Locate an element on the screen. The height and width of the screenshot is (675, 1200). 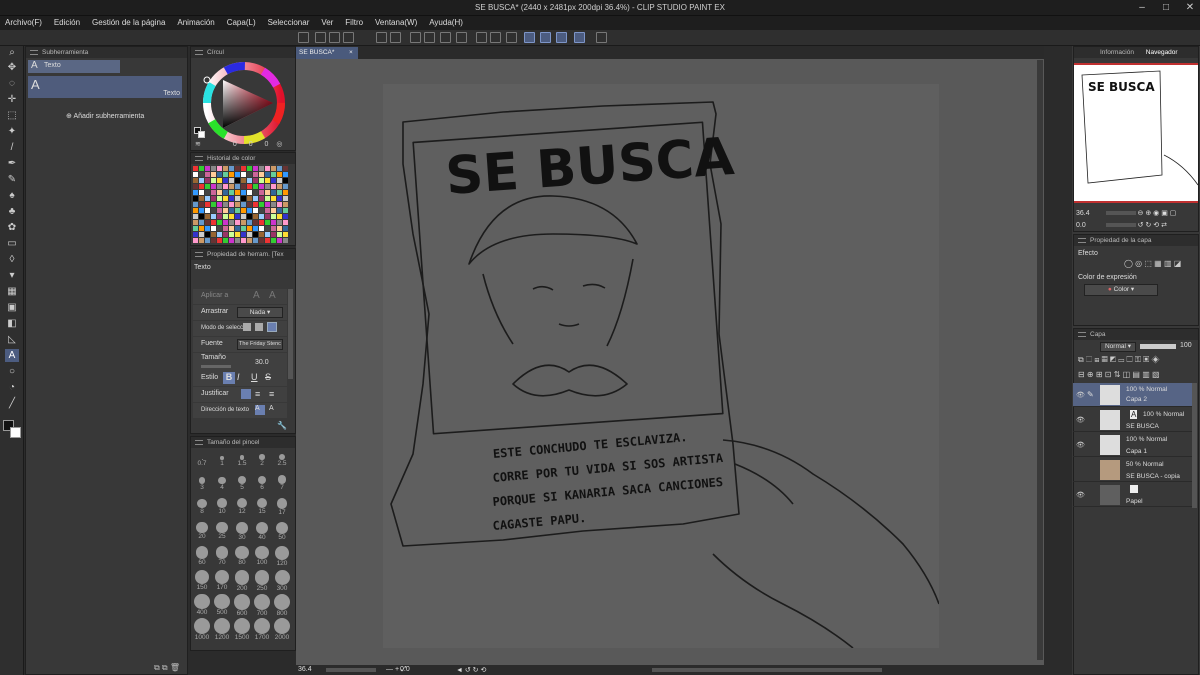
layer-row-se-busca-copia: 50 % Normal SE BUSCA - copia is located at coordinates (1133, 470).